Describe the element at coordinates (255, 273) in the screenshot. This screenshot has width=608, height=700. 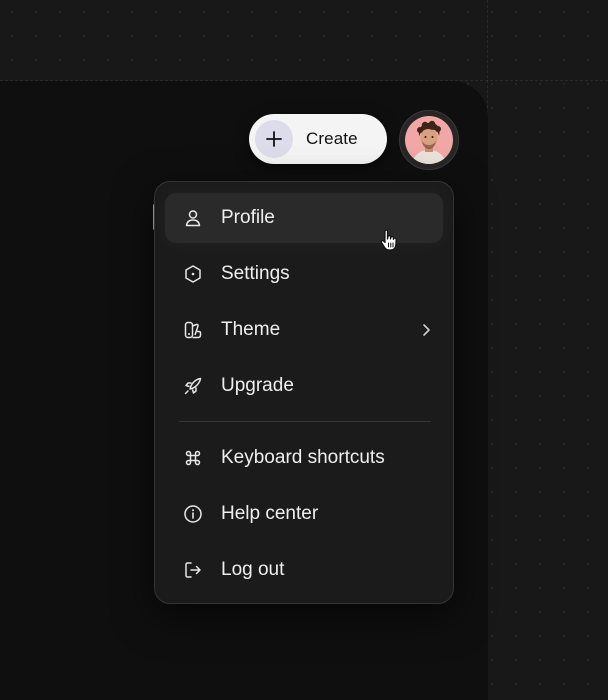
I see `menu-item-label: Settings` at that location.